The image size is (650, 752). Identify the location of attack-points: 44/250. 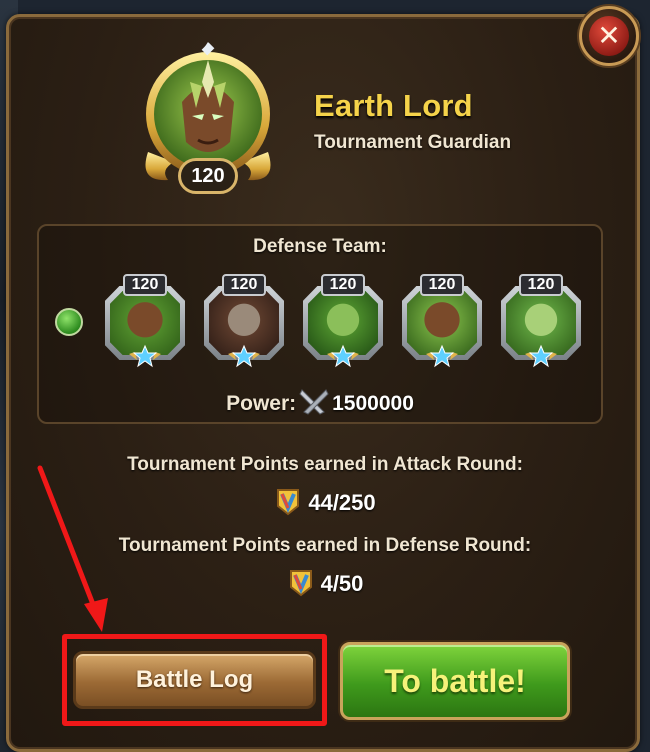
(325, 502).